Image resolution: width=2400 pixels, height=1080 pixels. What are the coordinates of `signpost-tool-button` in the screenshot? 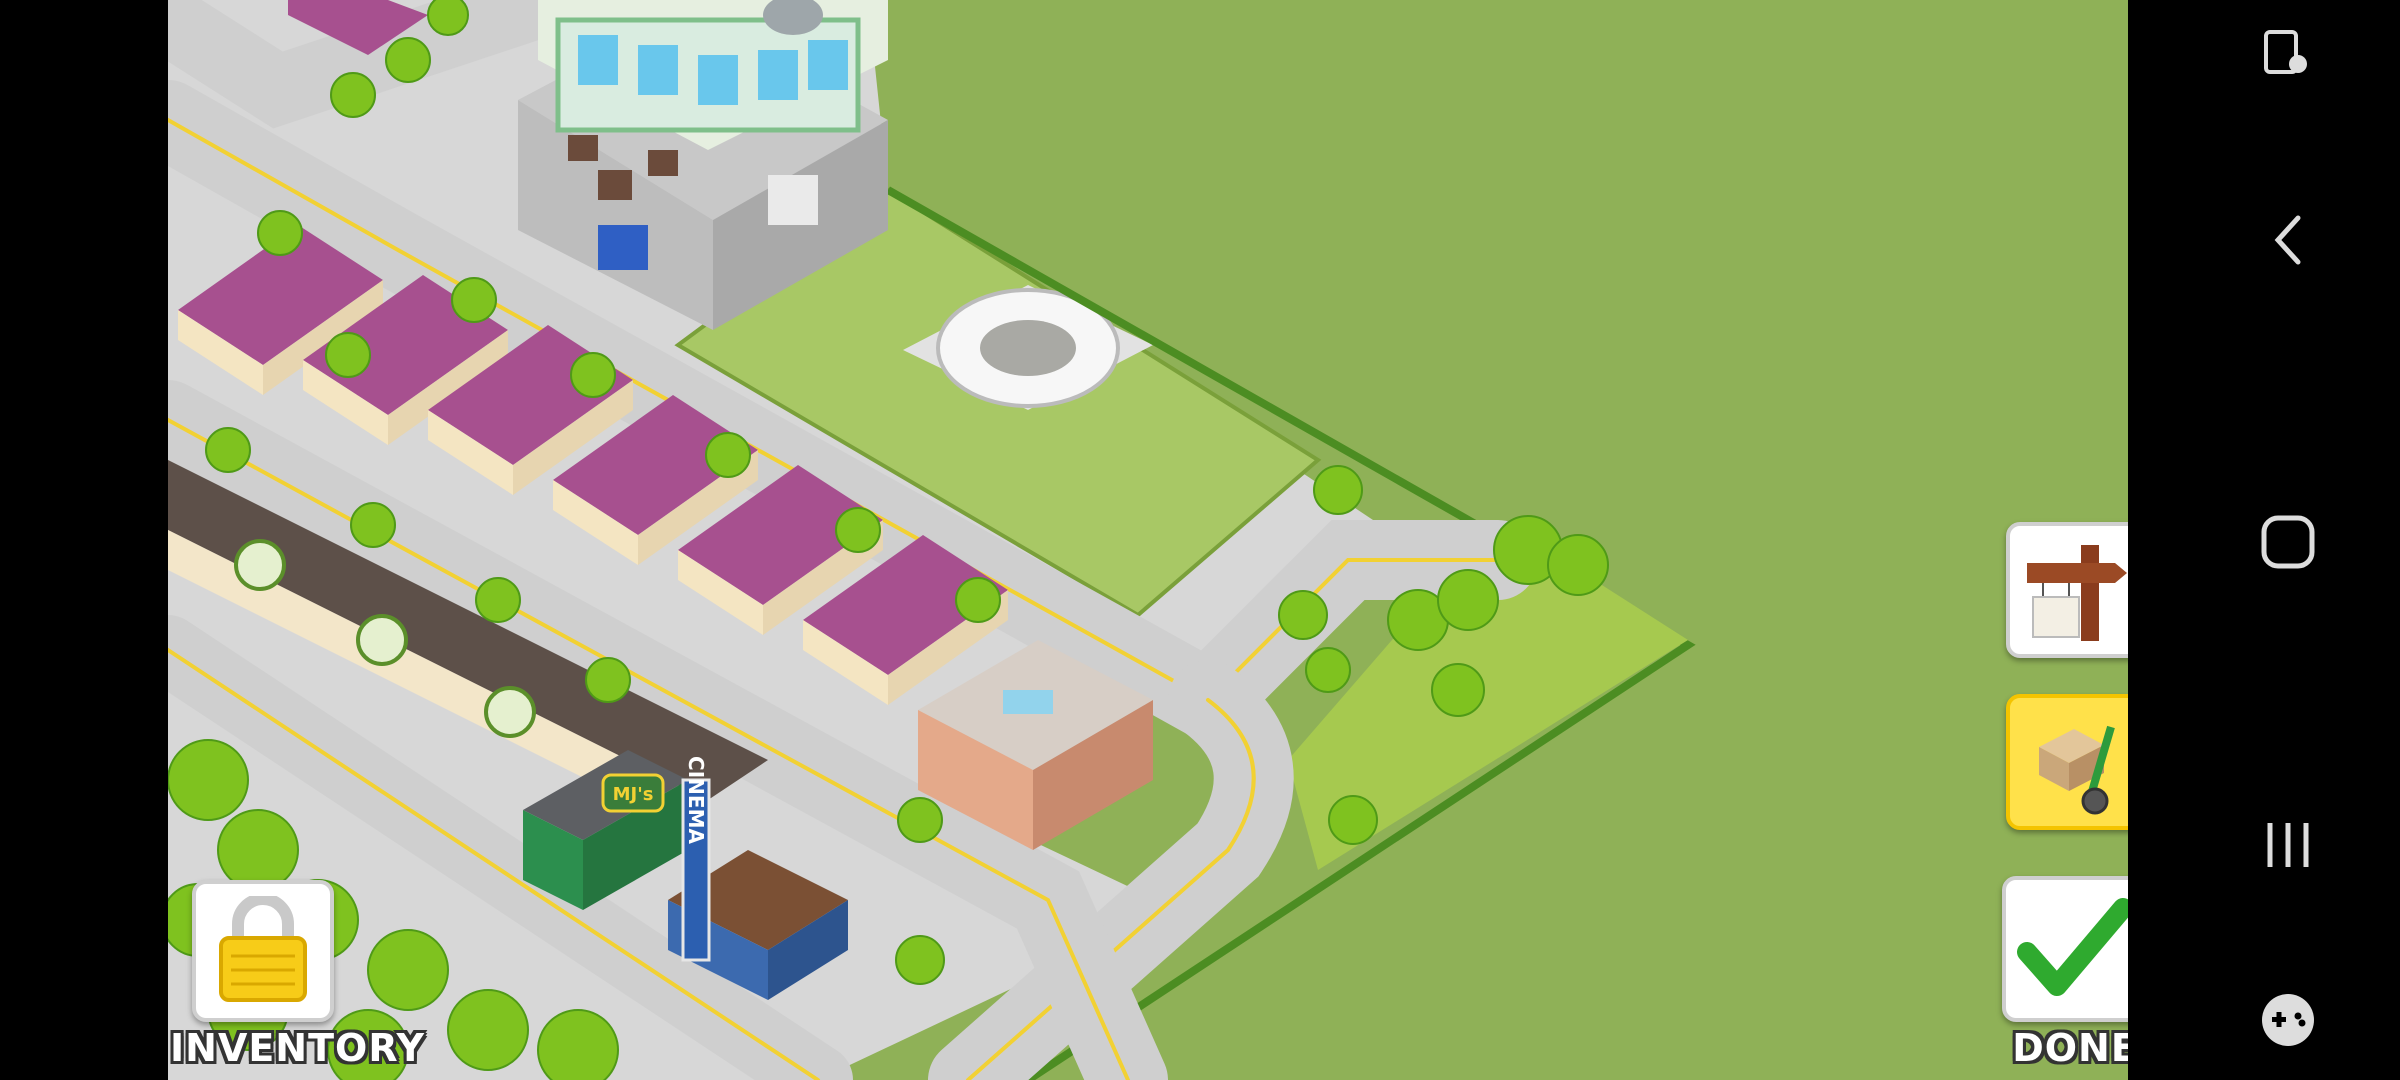 It's located at (2067, 590).